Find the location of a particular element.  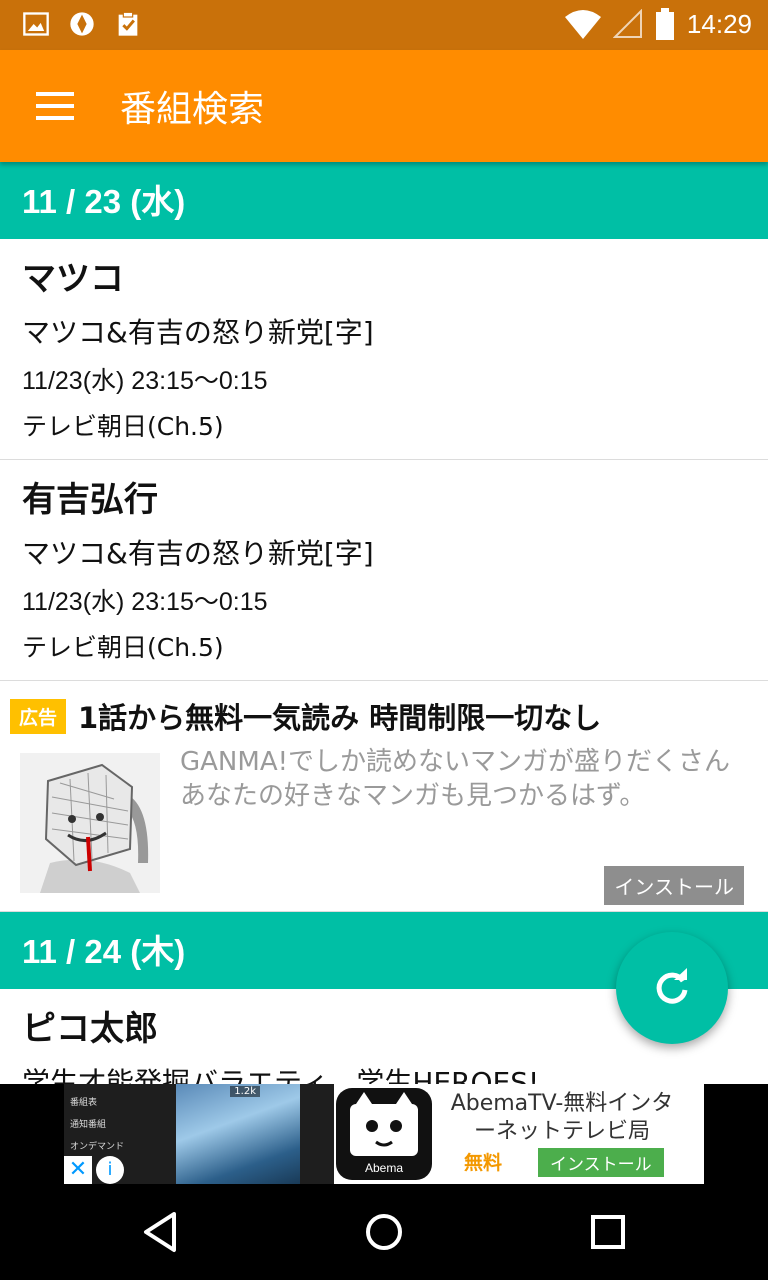

banner-ad-photo: 1.2k is located at coordinates (238, 1134).